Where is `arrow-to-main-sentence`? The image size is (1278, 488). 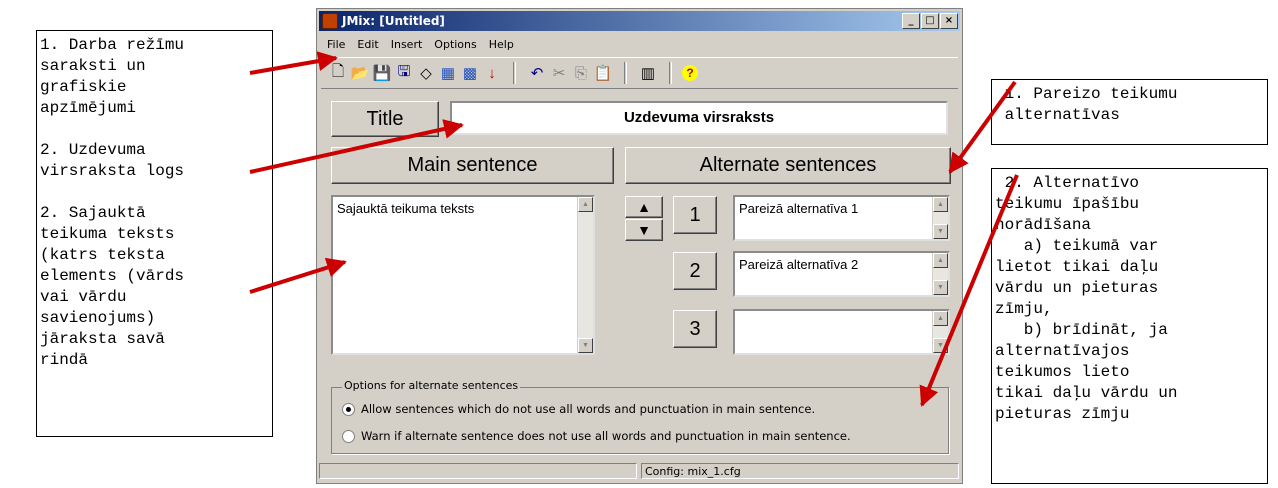 arrow-to-main-sentence is located at coordinates (298, 275).